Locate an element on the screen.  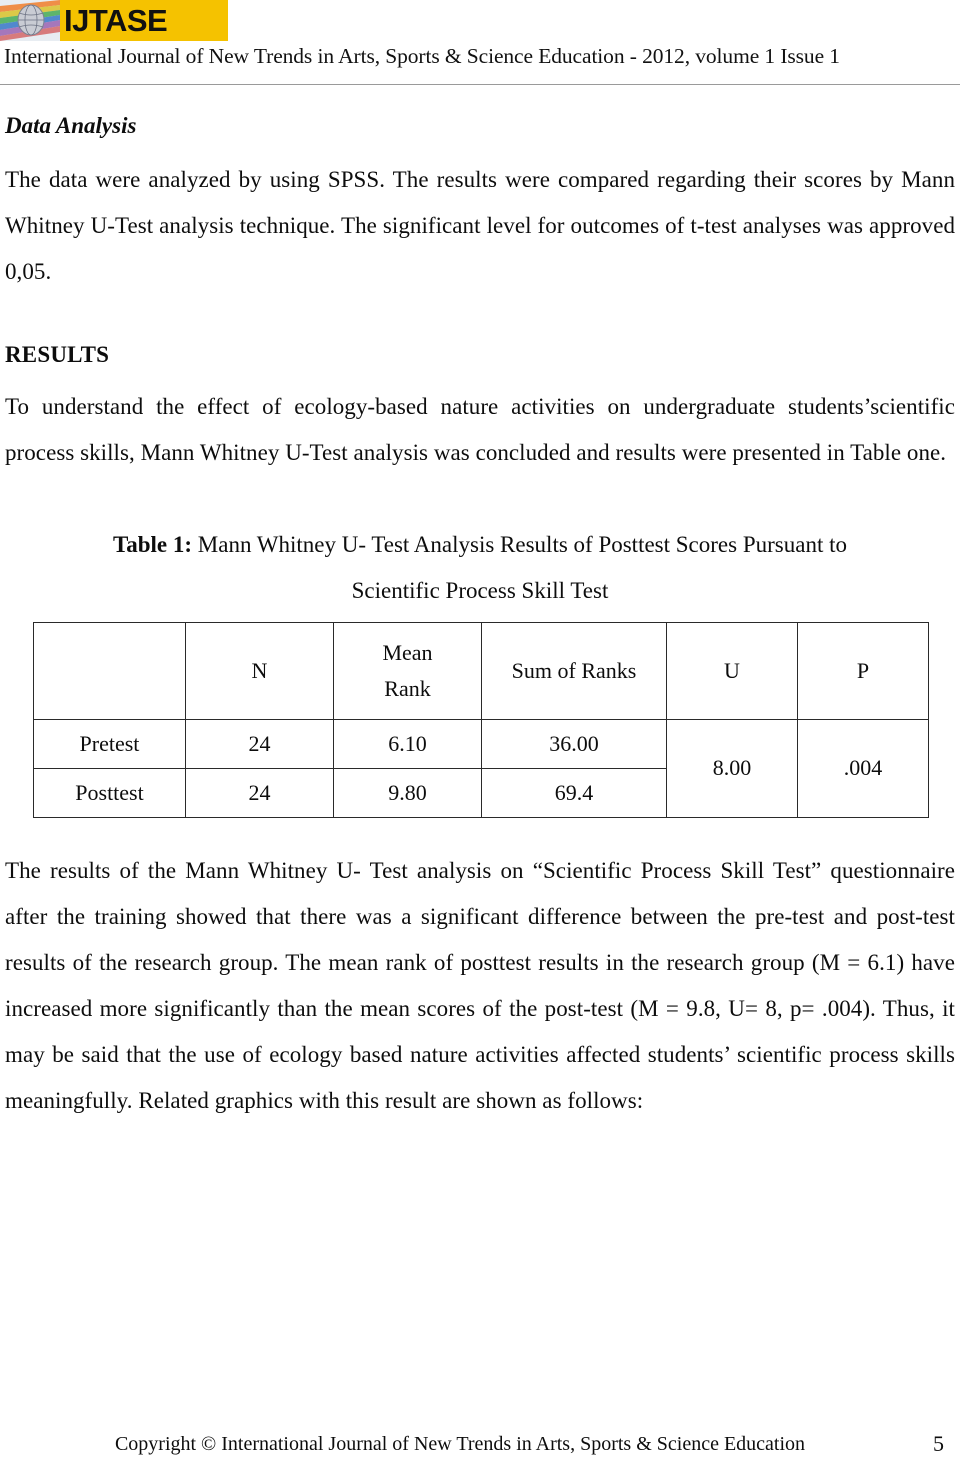
footer-page-number: 5 is located at coordinates (938, 1443).